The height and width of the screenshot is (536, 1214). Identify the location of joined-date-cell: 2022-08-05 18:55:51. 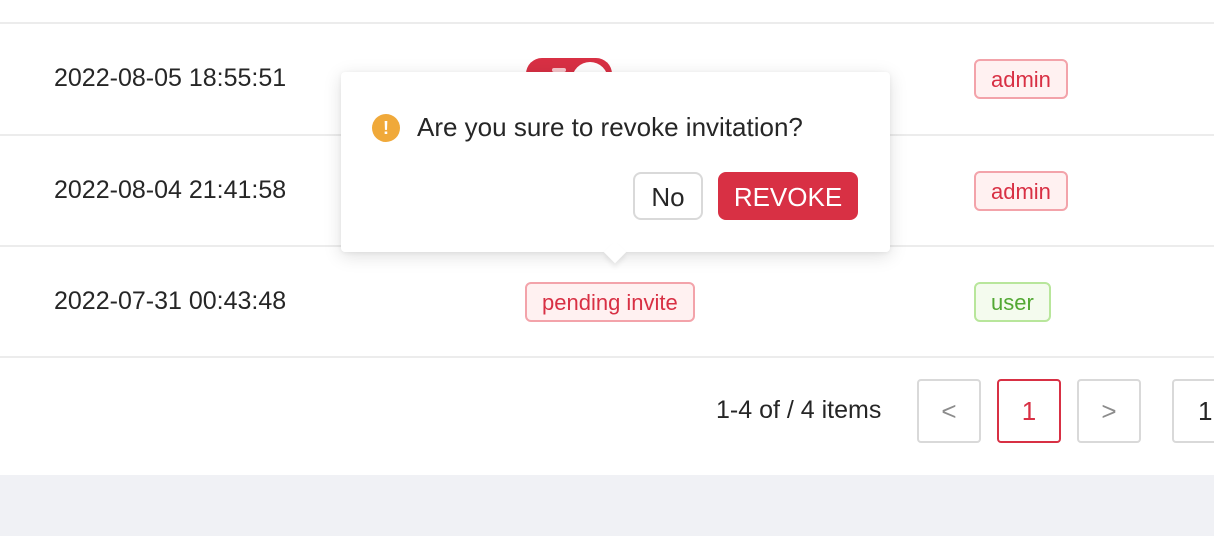
(170, 78).